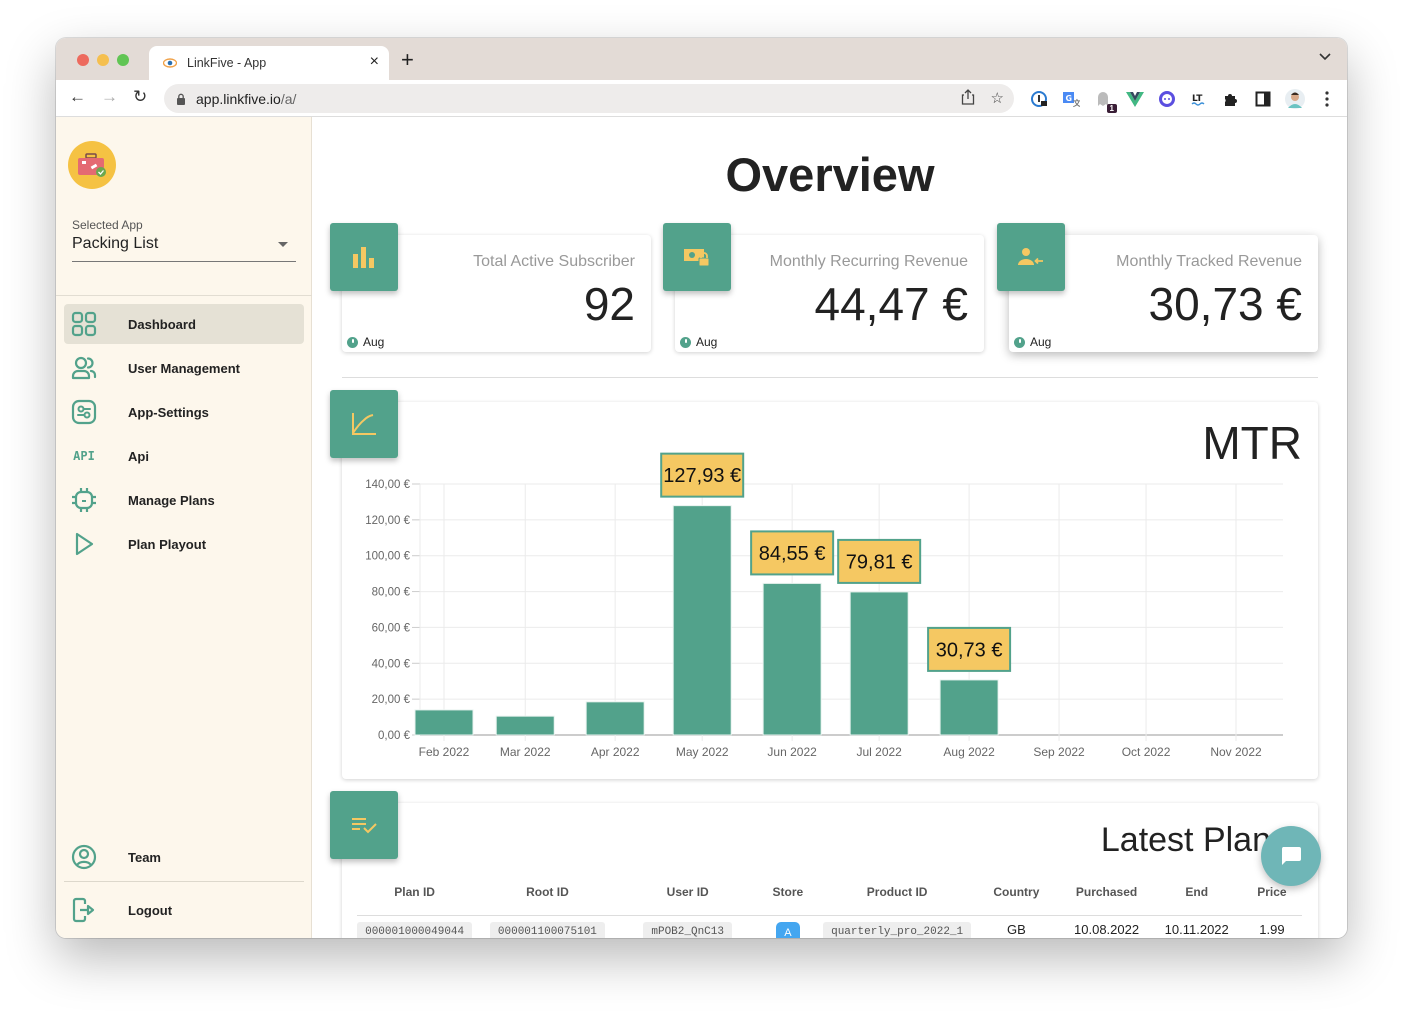  What do you see at coordinates (170, 63) in the screenshot?
I see `linkfive-favicon-icon` at bounding box center [170, 63].